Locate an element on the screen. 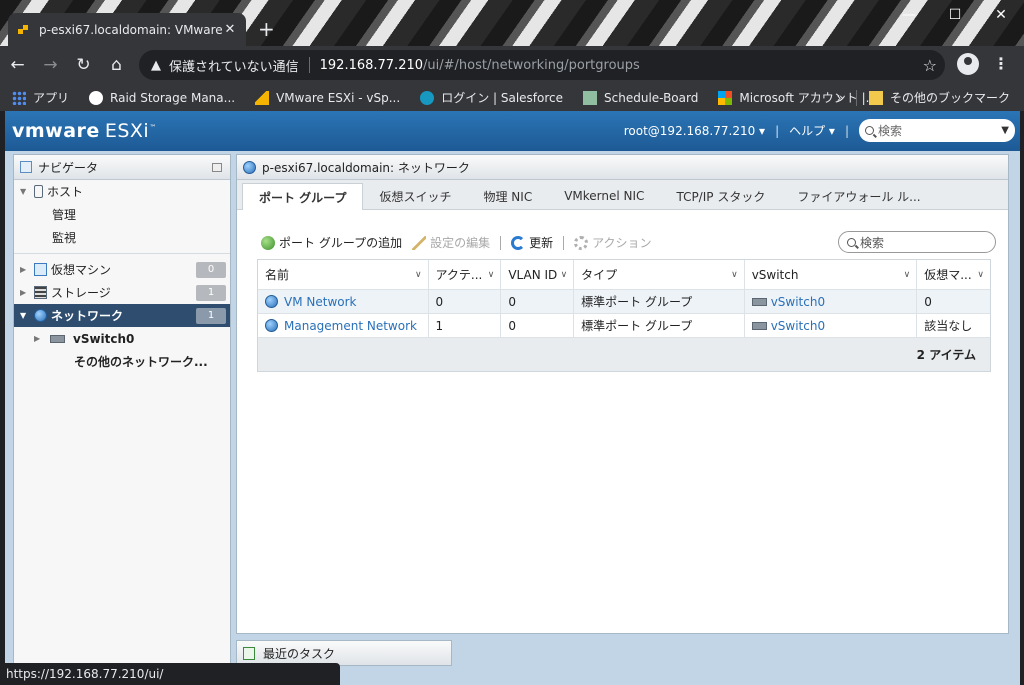 Image resolution: width=1024 pixels, height=685 pixels. edit-settings-button: 設定の編集 is located at coordinates (451, 242).